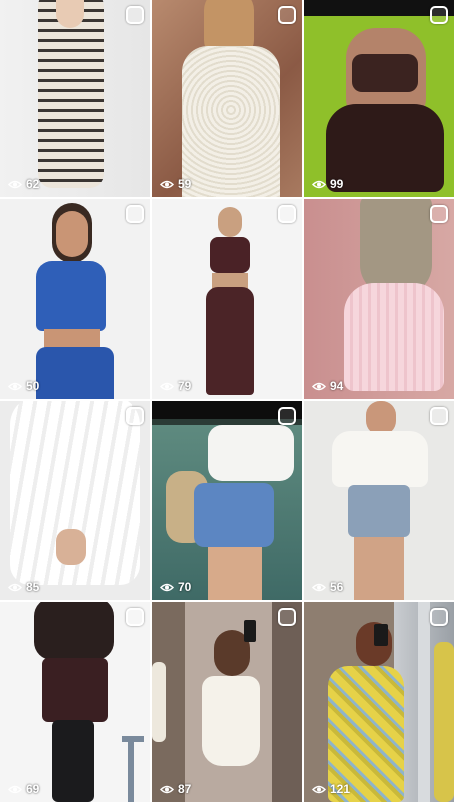 The height and width of the screenshot is (802, 454). Describe the element at coordinates (327, 587) in the screenshot. I see `view-count: 56` at that location.